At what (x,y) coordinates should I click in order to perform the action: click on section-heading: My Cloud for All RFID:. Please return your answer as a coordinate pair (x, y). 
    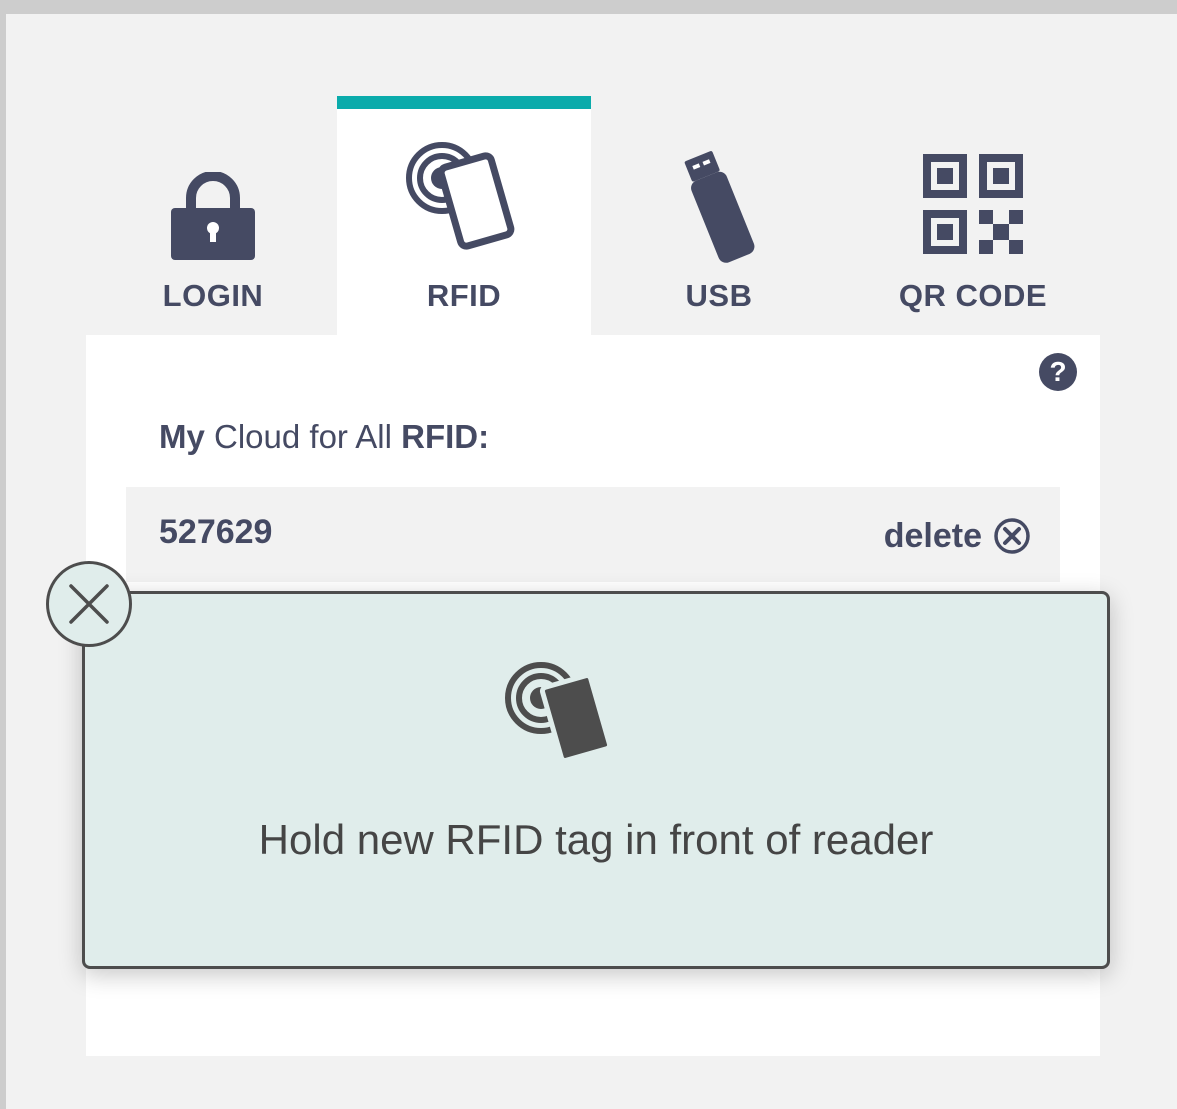
    Looking at the image, I should click on (324, 437).